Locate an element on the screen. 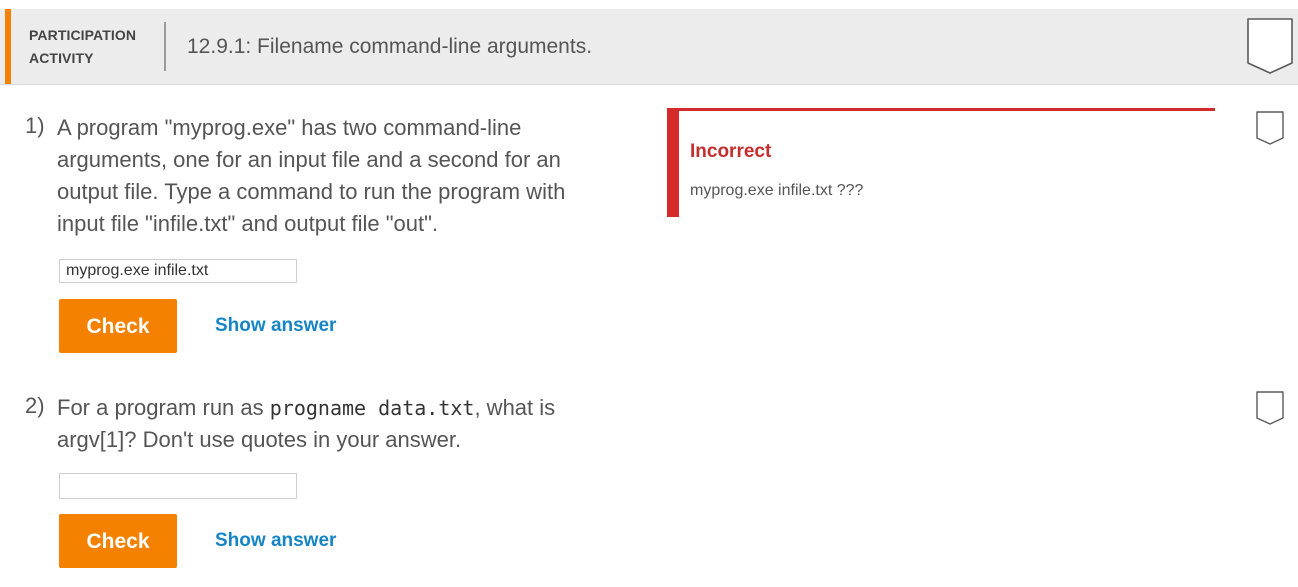 Image resolution: width=1298 pixels, height=587 pixels. question-1-check-button: Check is located at coordinates (118, 326).